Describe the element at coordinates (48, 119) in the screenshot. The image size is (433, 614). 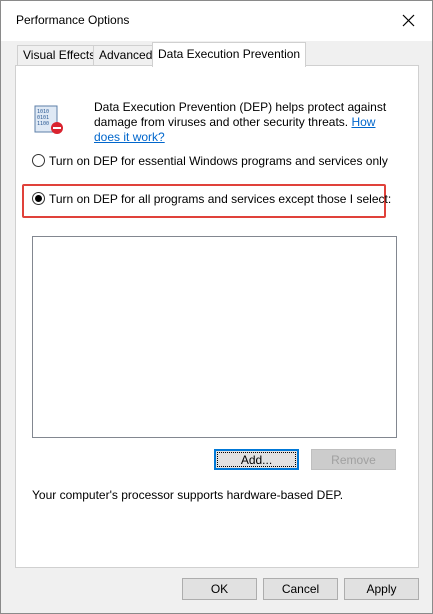
I see `dep-shield-icon: 1010 0101 1100` at that location.